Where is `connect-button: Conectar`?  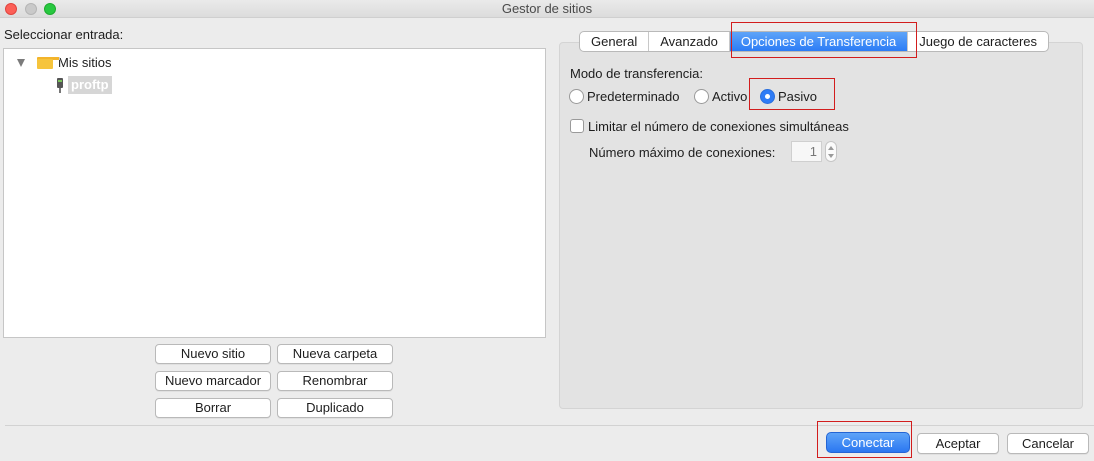
connect-button: Conectar is located at coordinates (868, 442).